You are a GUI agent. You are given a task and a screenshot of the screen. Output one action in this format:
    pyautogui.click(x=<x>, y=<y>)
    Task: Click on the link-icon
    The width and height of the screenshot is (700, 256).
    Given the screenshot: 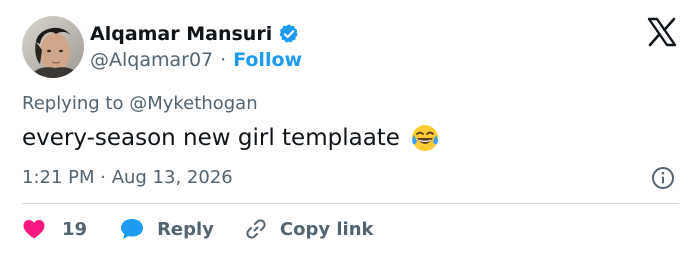 What is the action you would take?
    pyautogui.click(x=256, y=229)
    